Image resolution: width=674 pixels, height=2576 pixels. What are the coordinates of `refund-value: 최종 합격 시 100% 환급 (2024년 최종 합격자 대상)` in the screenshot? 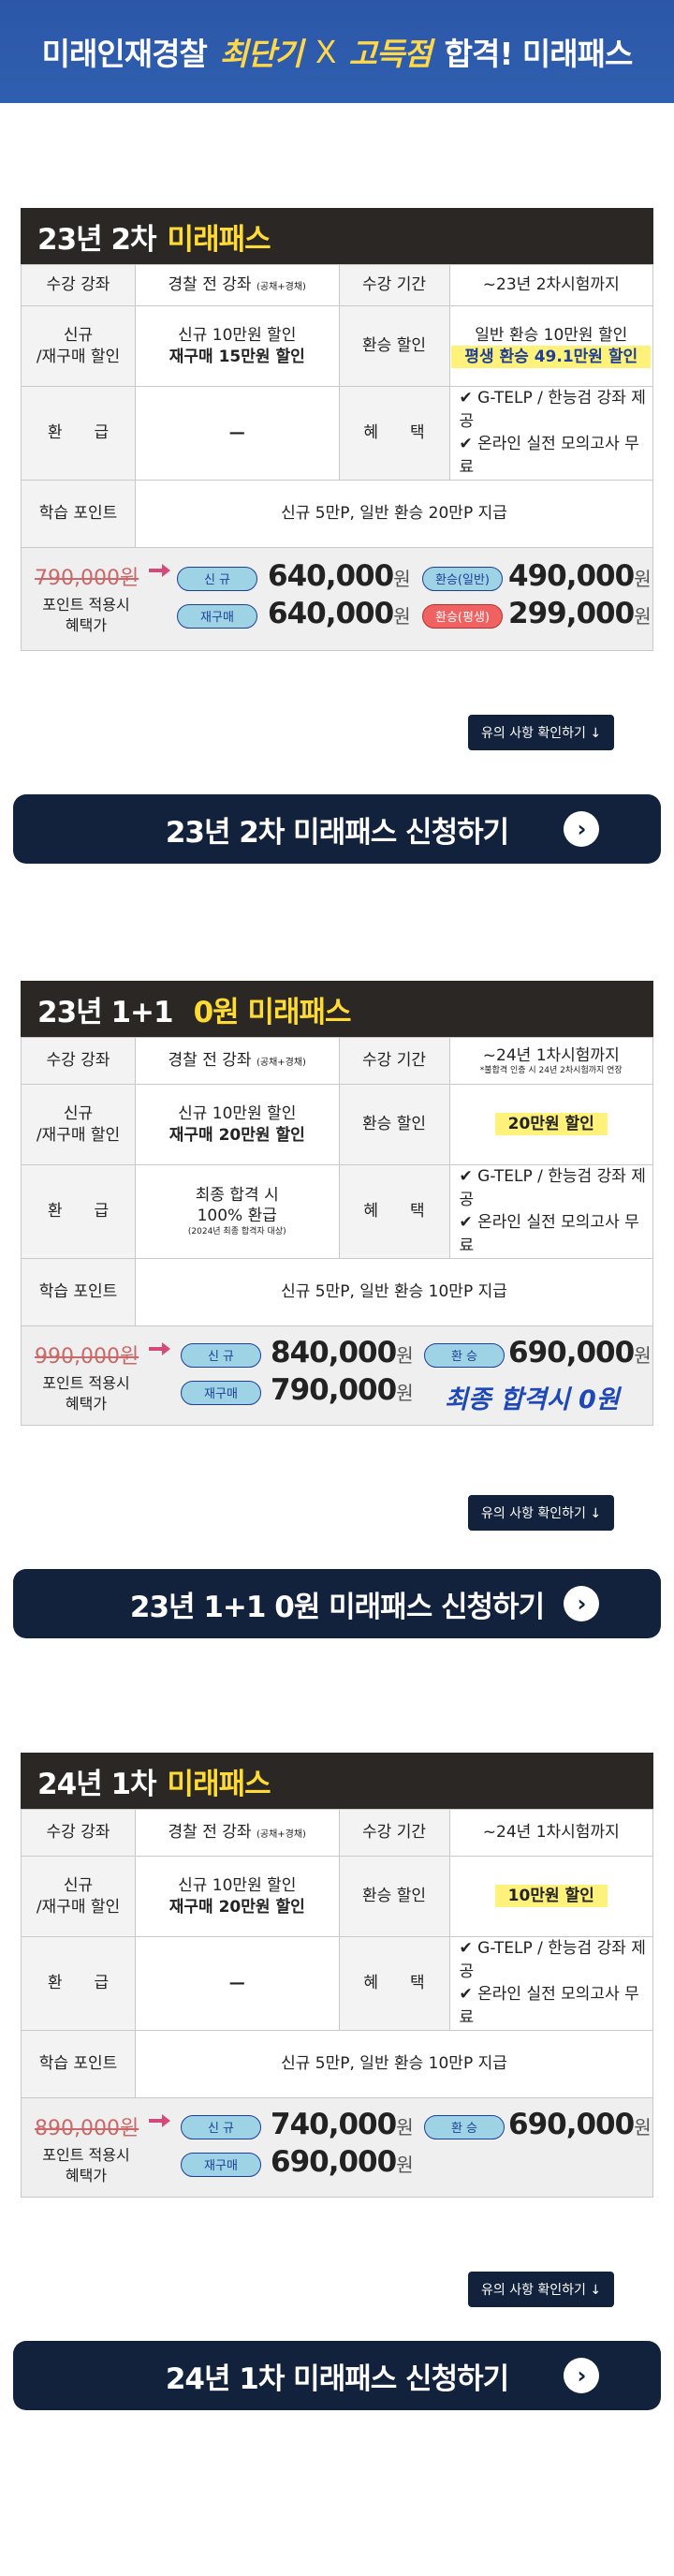 It's located at (237, 1211).